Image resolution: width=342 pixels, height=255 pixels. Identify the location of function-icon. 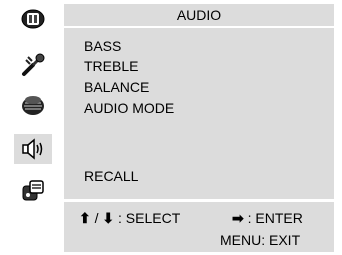
(33, 191).